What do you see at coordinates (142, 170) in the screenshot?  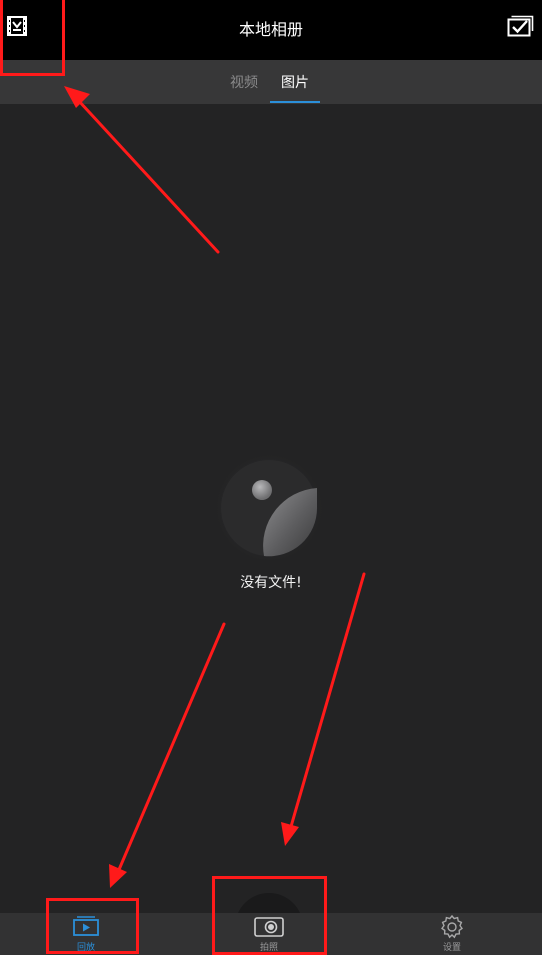 I see `arrow-to-top-left` at bounding box center [142, 170].